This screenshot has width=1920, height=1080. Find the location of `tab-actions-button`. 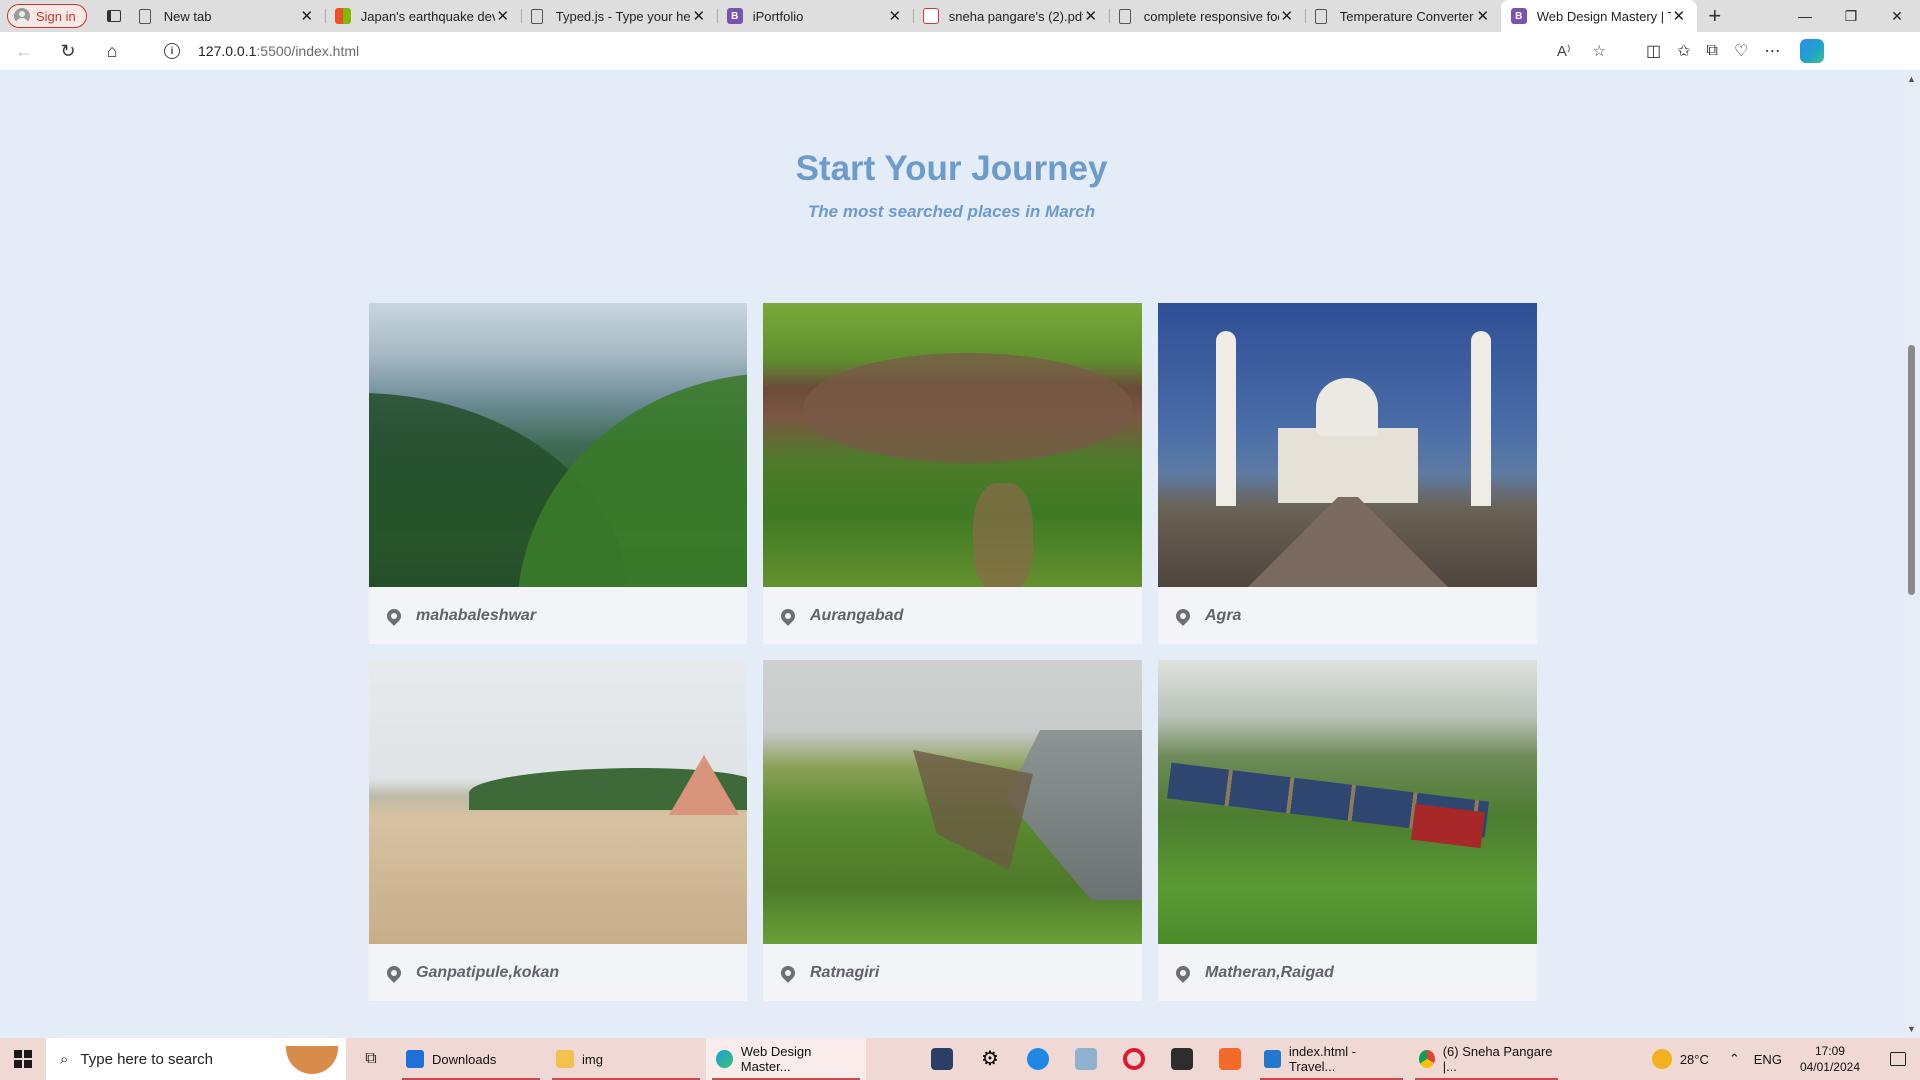

tab-actions-button is located at coordinates (114, 16).